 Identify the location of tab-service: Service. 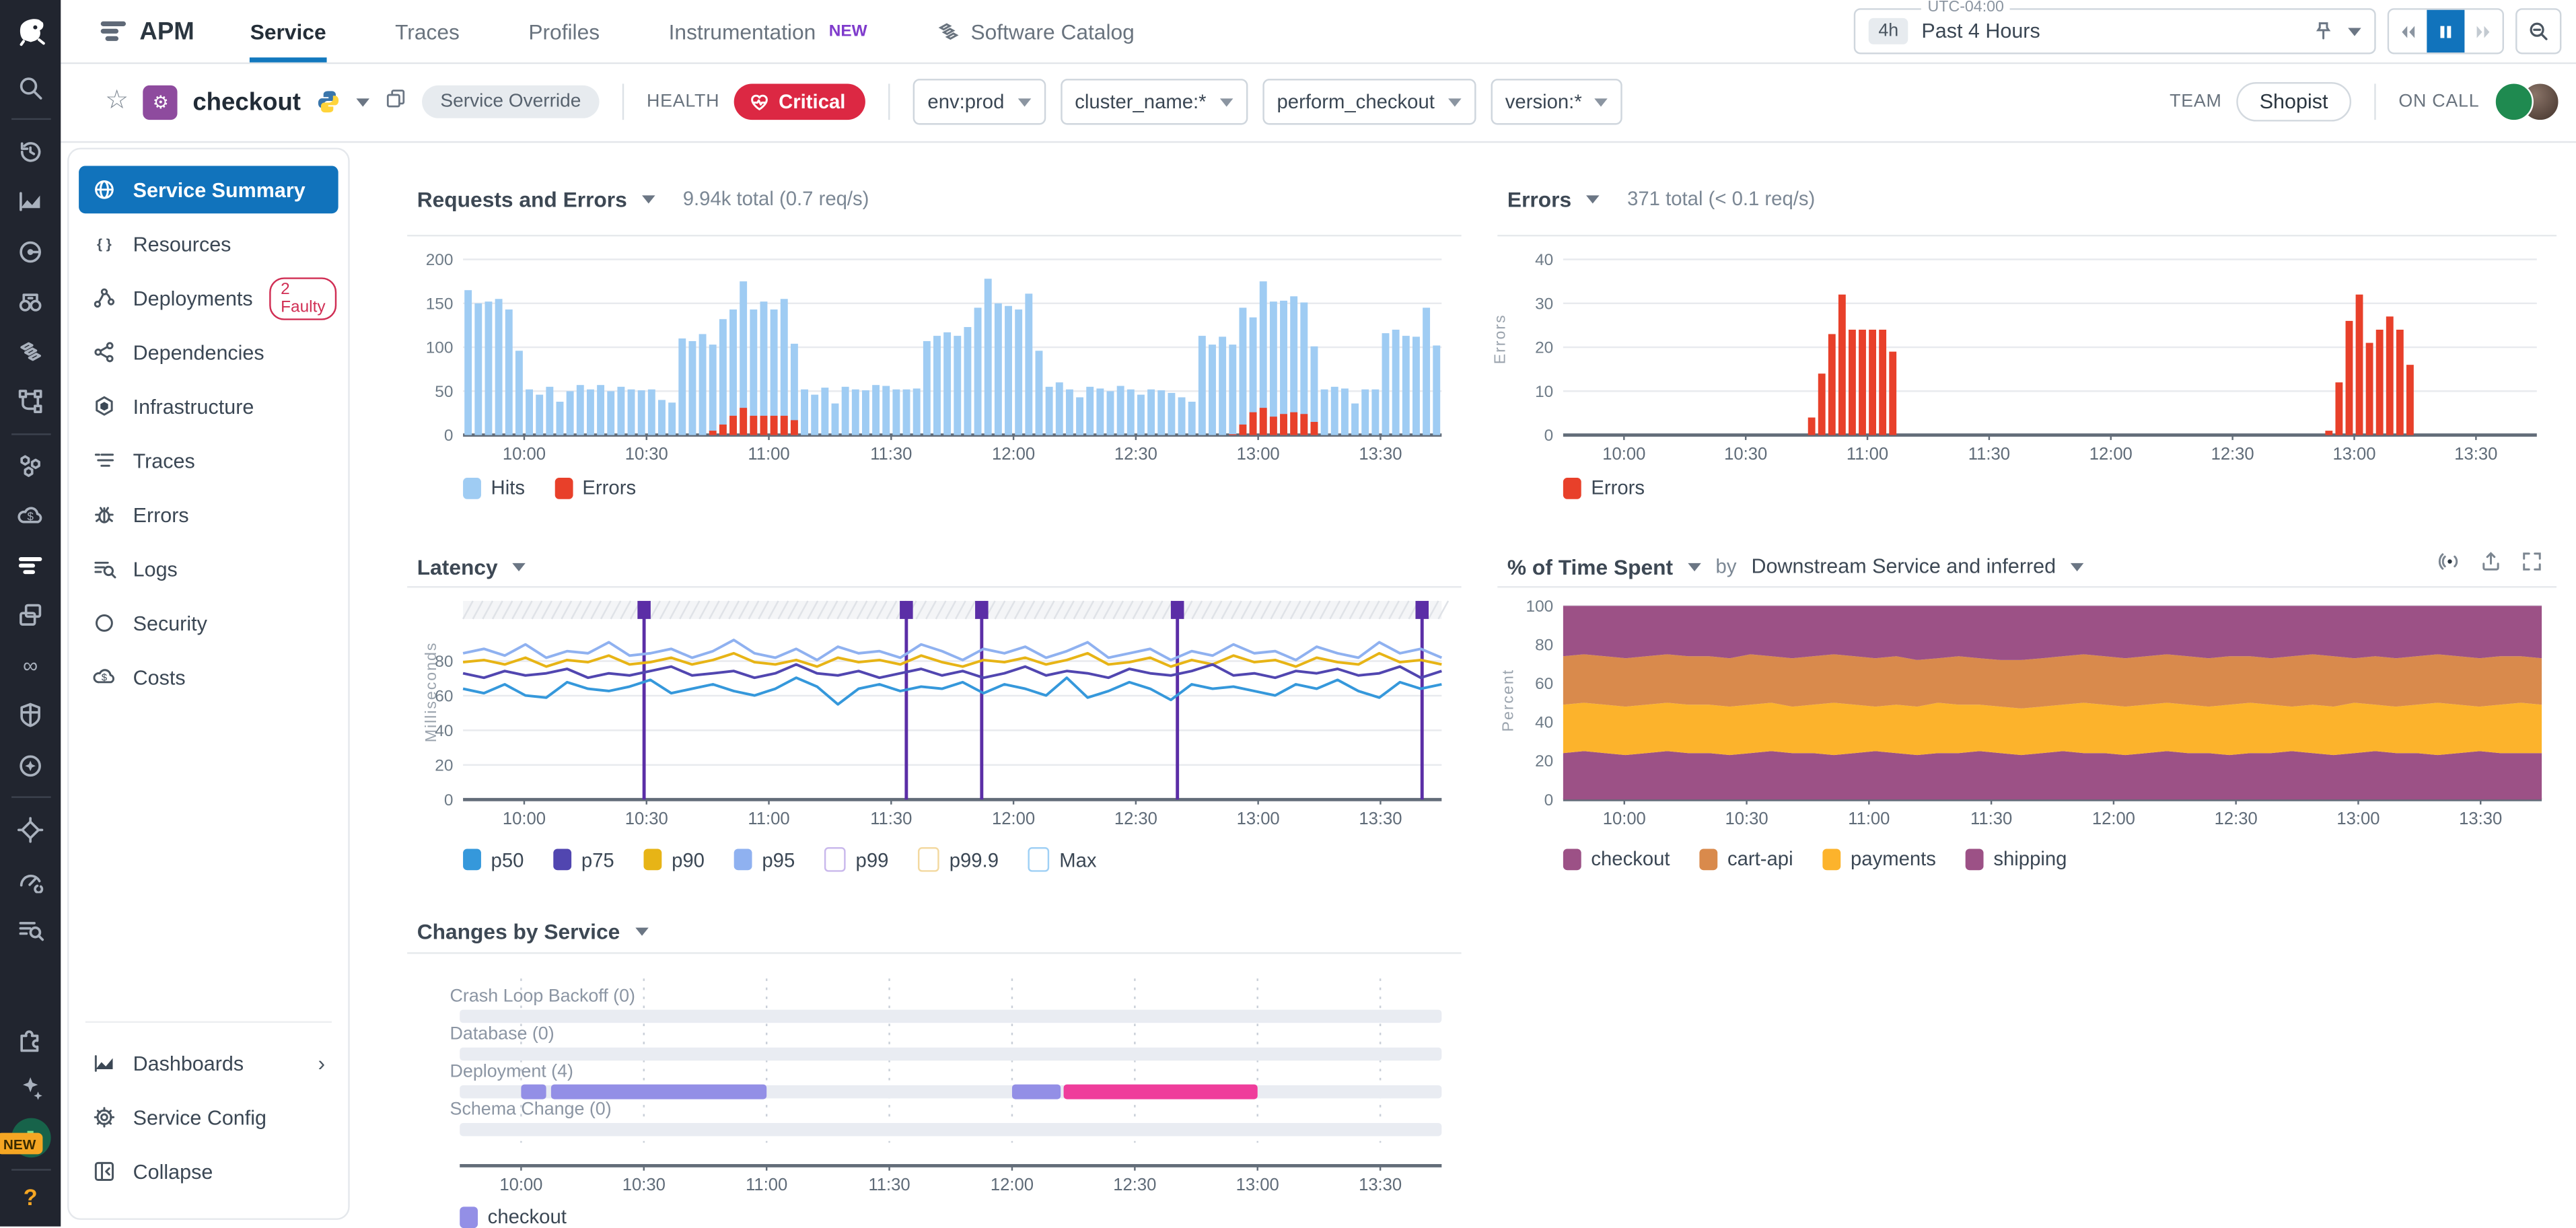
(288, 31).